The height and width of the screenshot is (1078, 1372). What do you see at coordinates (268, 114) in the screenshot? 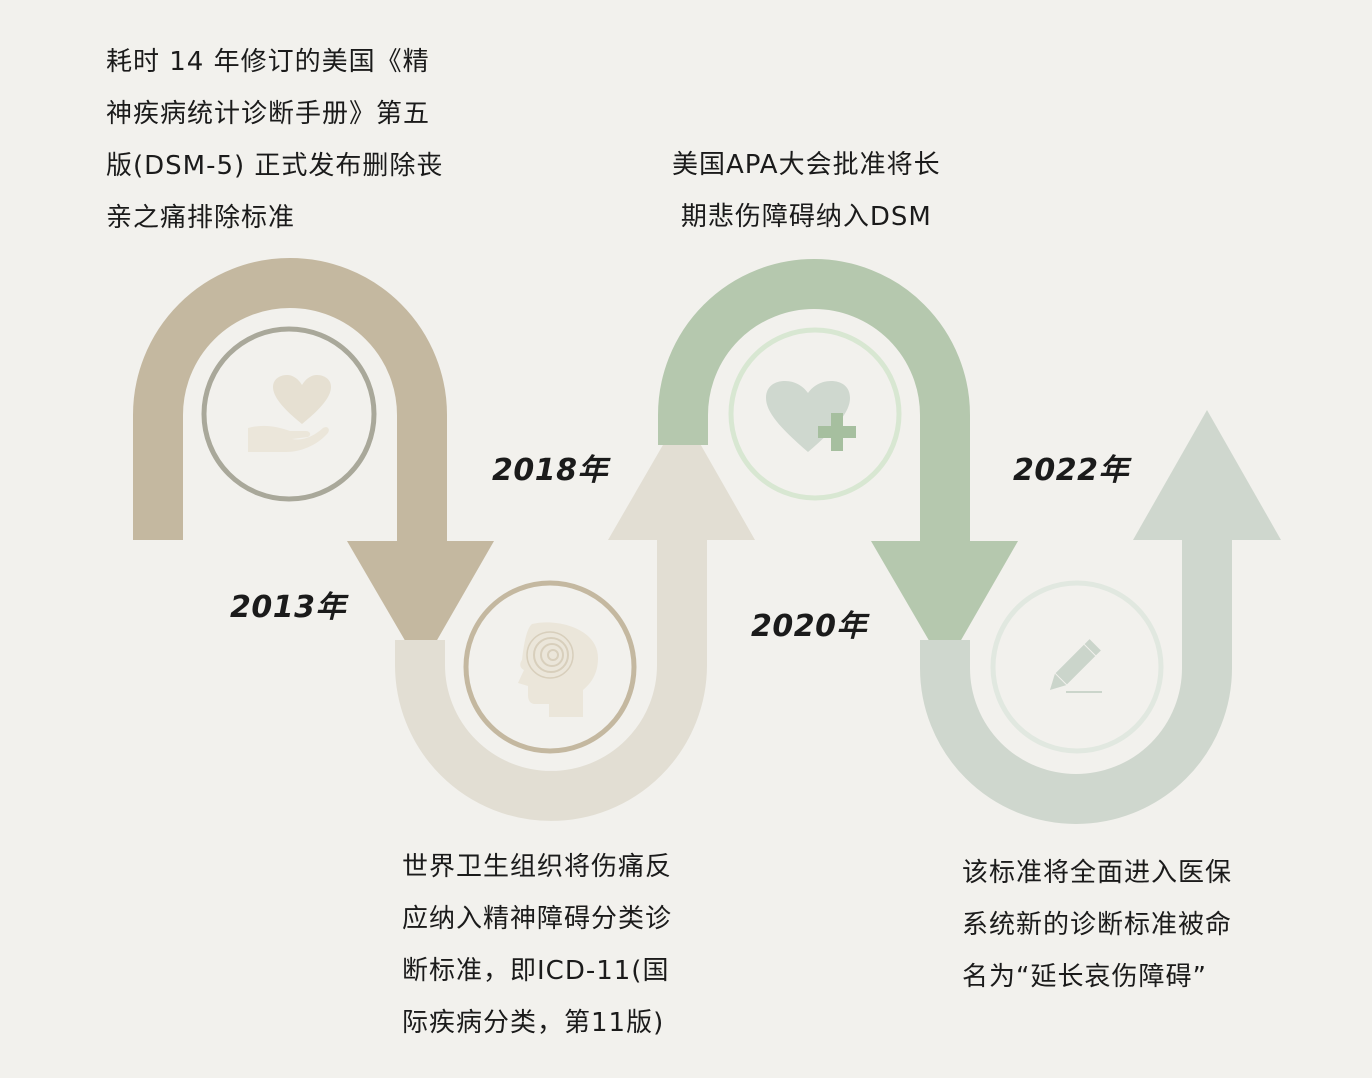
I see `description-line: 神疾病统计诊断手册》第五` at bounding box center [268, 114].